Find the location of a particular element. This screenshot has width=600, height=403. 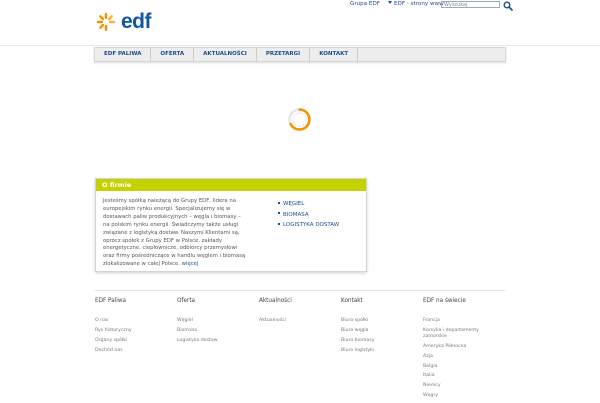

footer-col-aktualnosci: Aktualności Aktualności is located at coordinates (294, 313).